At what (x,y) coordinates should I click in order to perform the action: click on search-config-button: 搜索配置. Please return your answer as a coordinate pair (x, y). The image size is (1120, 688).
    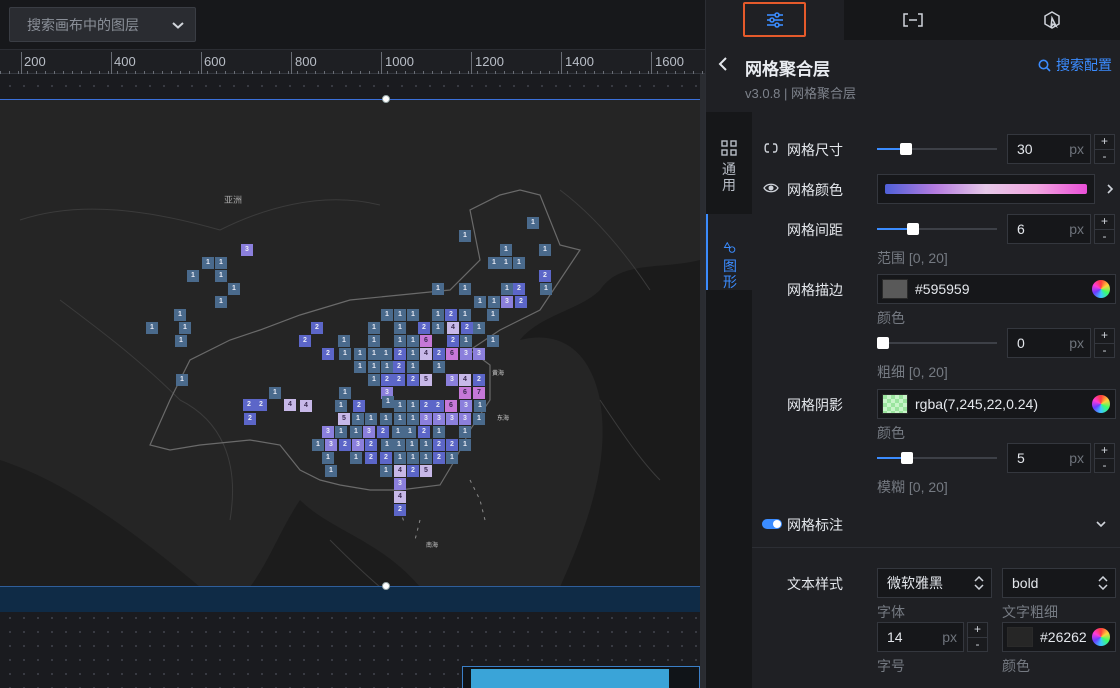
    Looking at the image, I should click on (1075, 65).